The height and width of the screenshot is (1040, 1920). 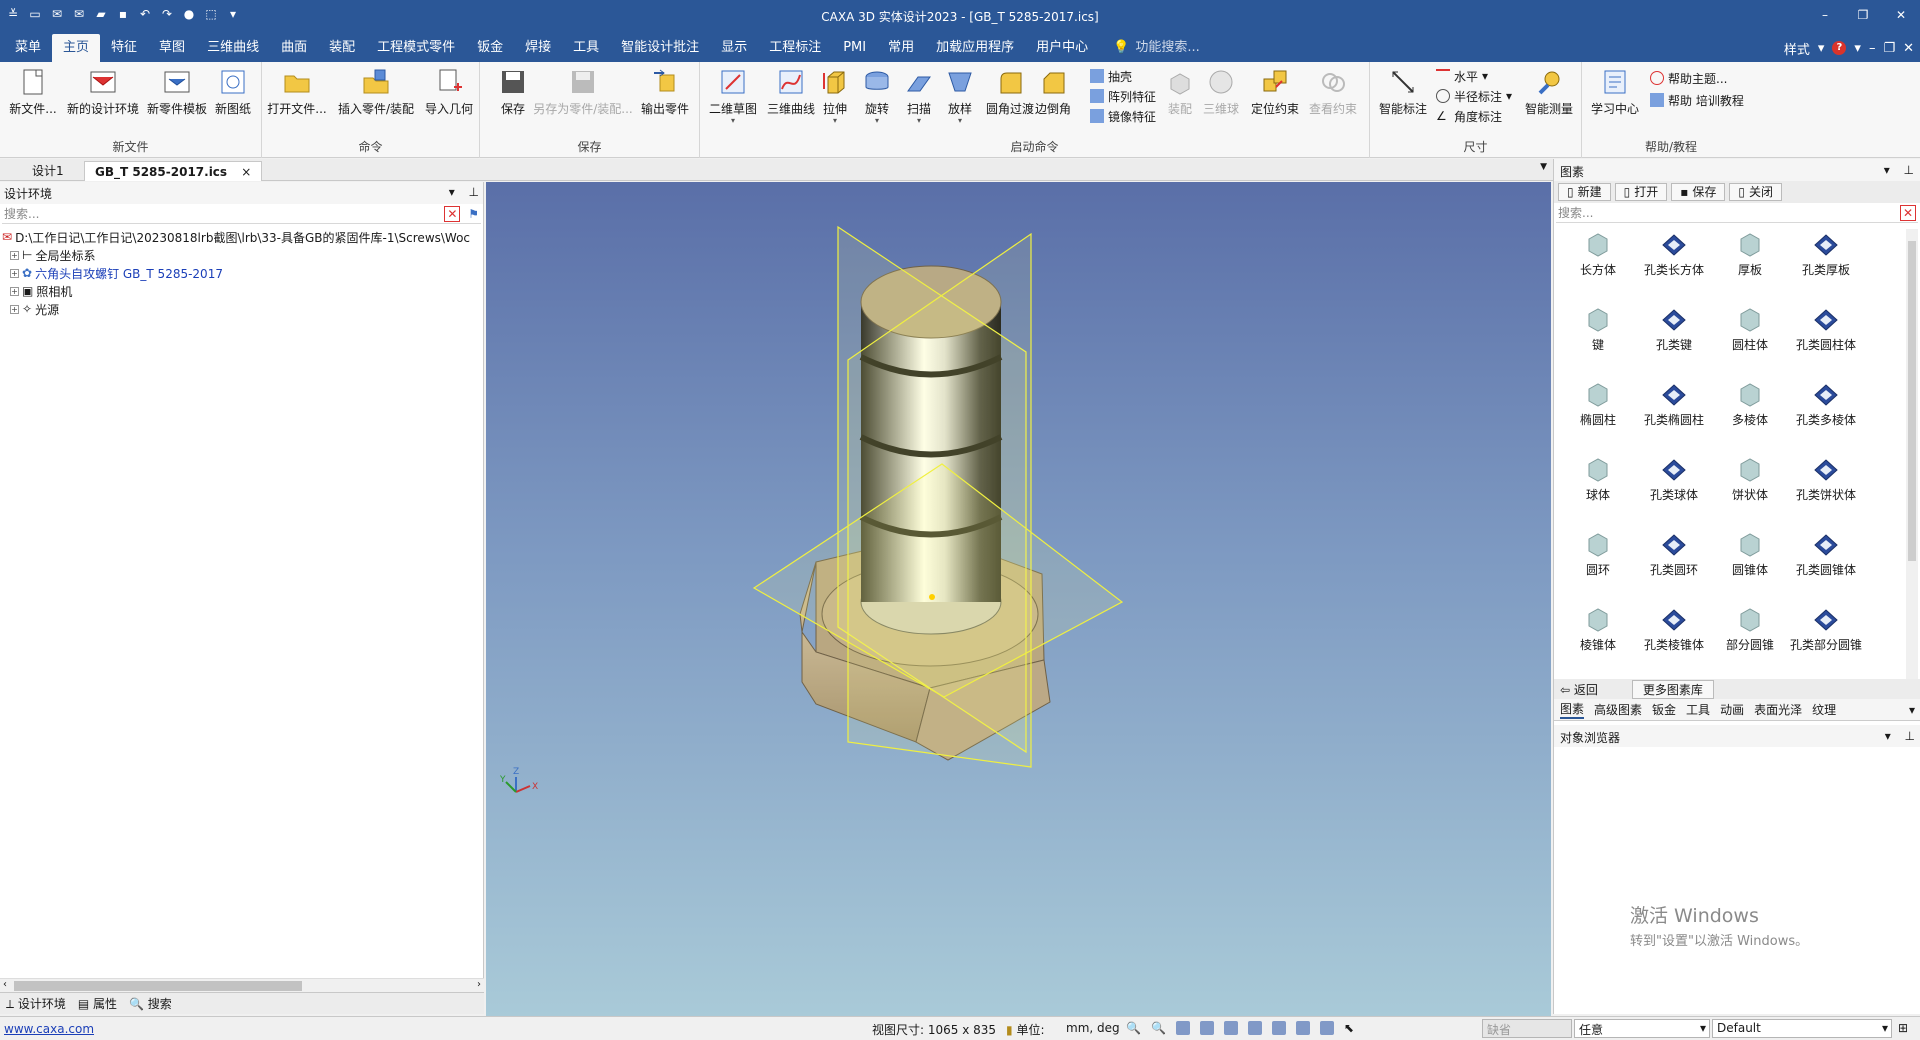 What do you see at coordinates (150, 1003) in the screenshot?
I see `tab-search: 🔍 搜索` at bounding box center [150, 1003].